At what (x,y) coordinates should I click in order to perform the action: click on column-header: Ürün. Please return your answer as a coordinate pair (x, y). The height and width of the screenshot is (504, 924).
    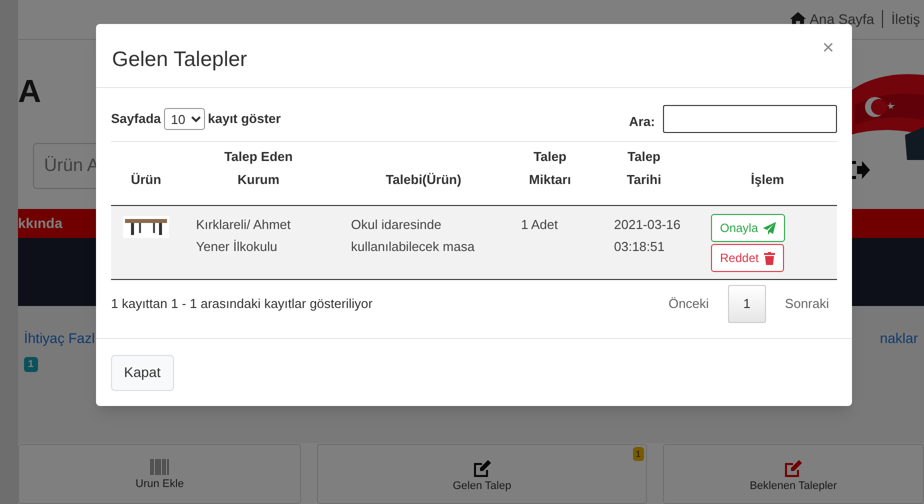
    Looking at the image, I should click on (146, 179).